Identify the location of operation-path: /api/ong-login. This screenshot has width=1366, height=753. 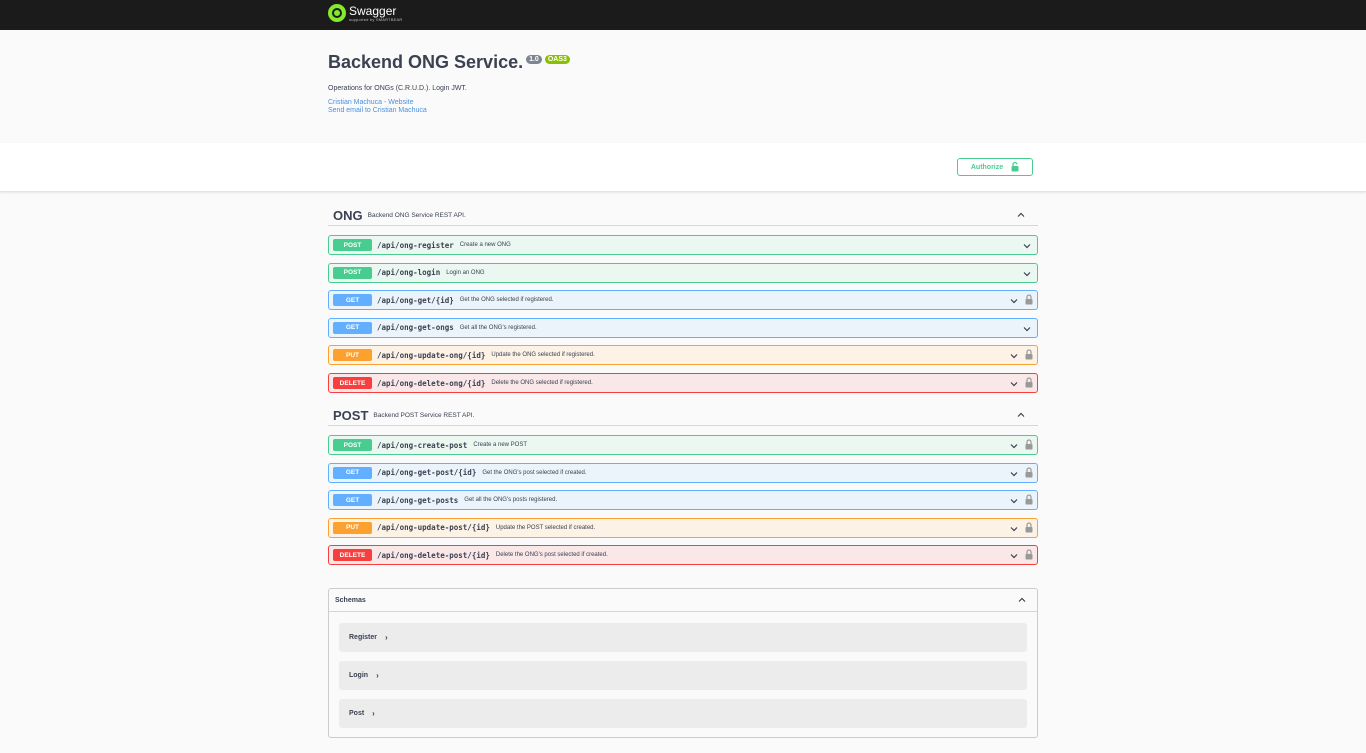
(409, 273).